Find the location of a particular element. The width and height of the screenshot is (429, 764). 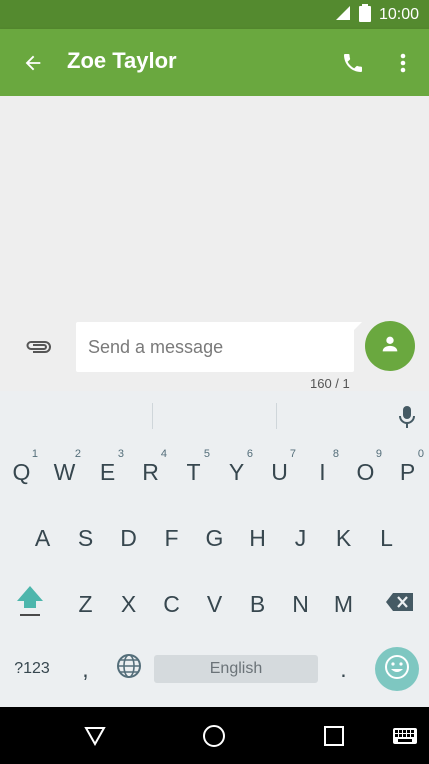

key-p: P0 is located at coordinates (407, 472).